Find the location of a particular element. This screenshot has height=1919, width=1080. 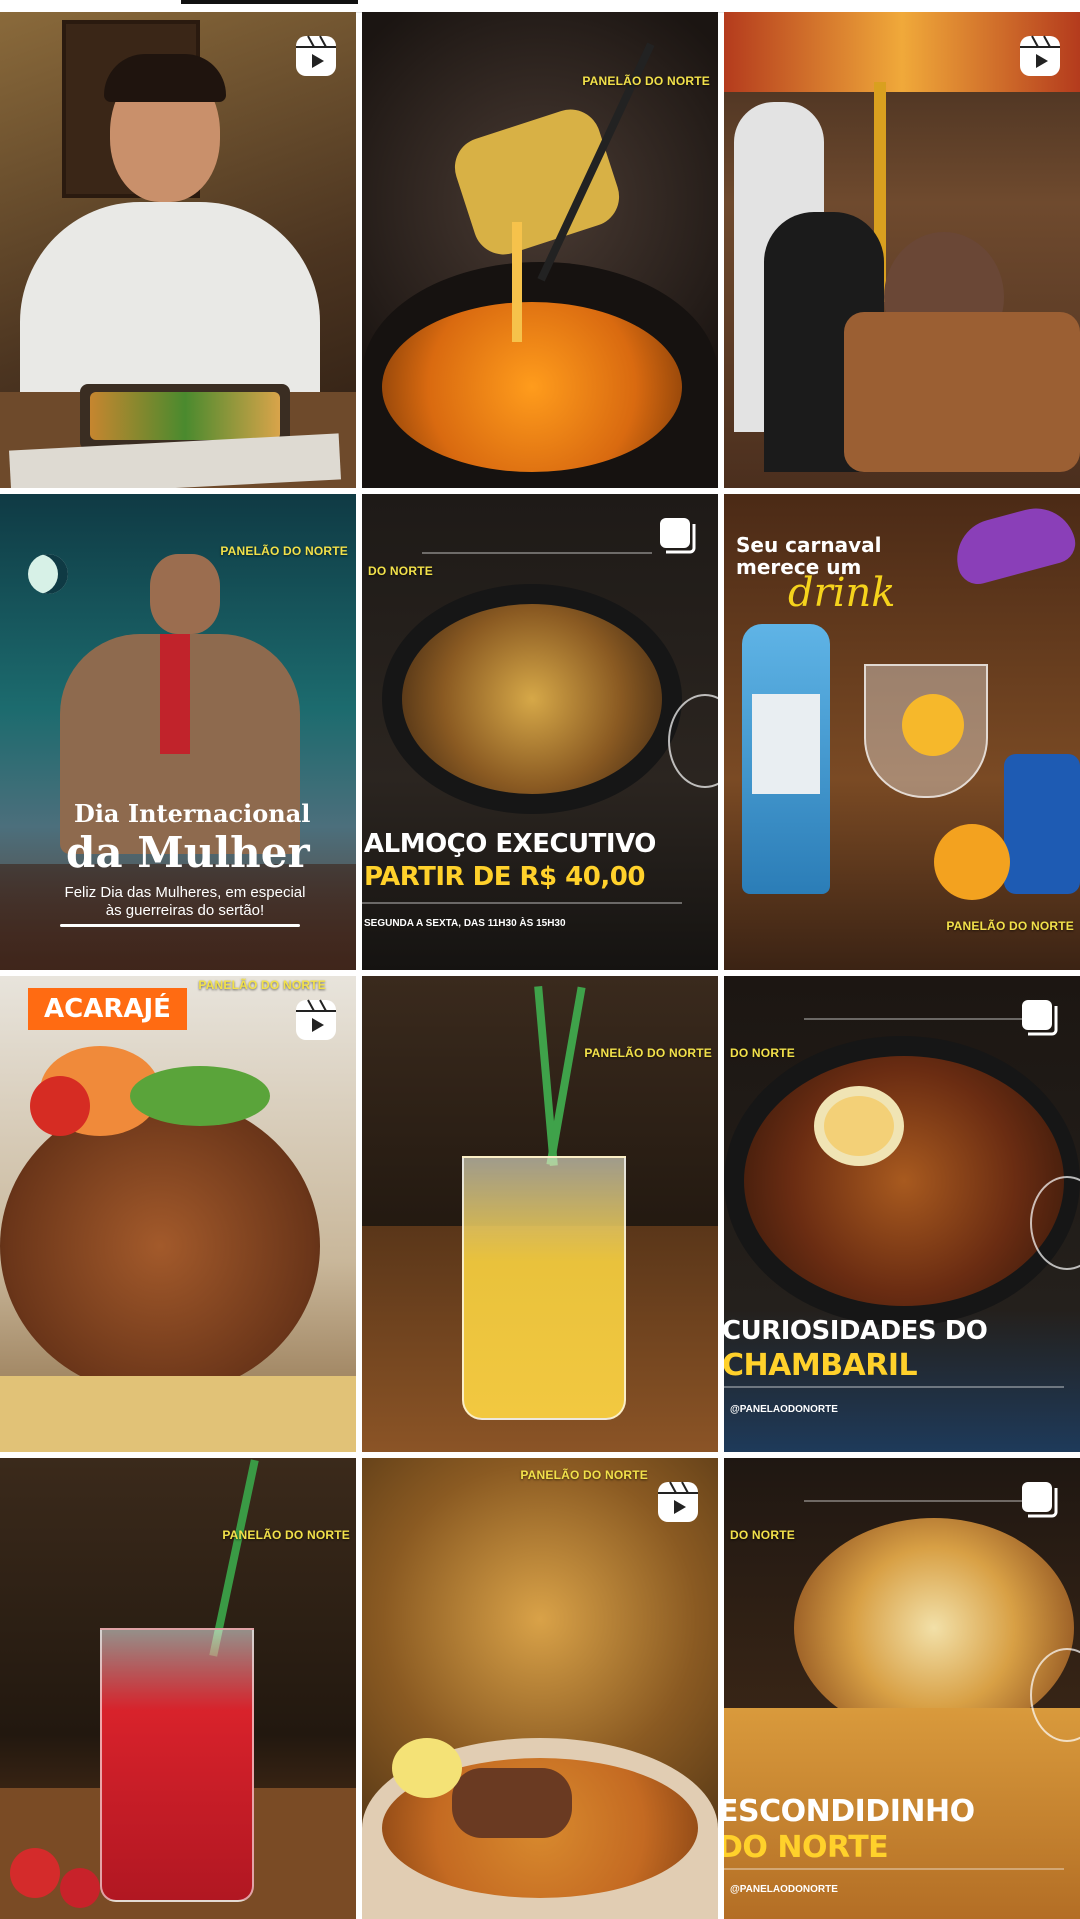

grid-post-2: PANELÃO DO NORTE is located at coordinates (540, 250).